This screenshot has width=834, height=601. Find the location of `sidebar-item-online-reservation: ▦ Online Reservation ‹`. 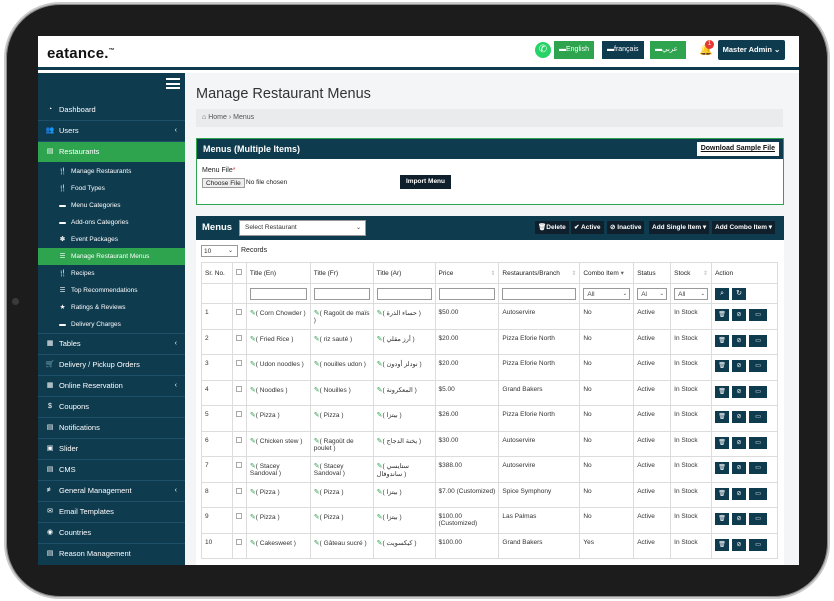

sidebar-item-online-reservation: ▦ Online Reservation ‹ is located at coordinates (111, 386).